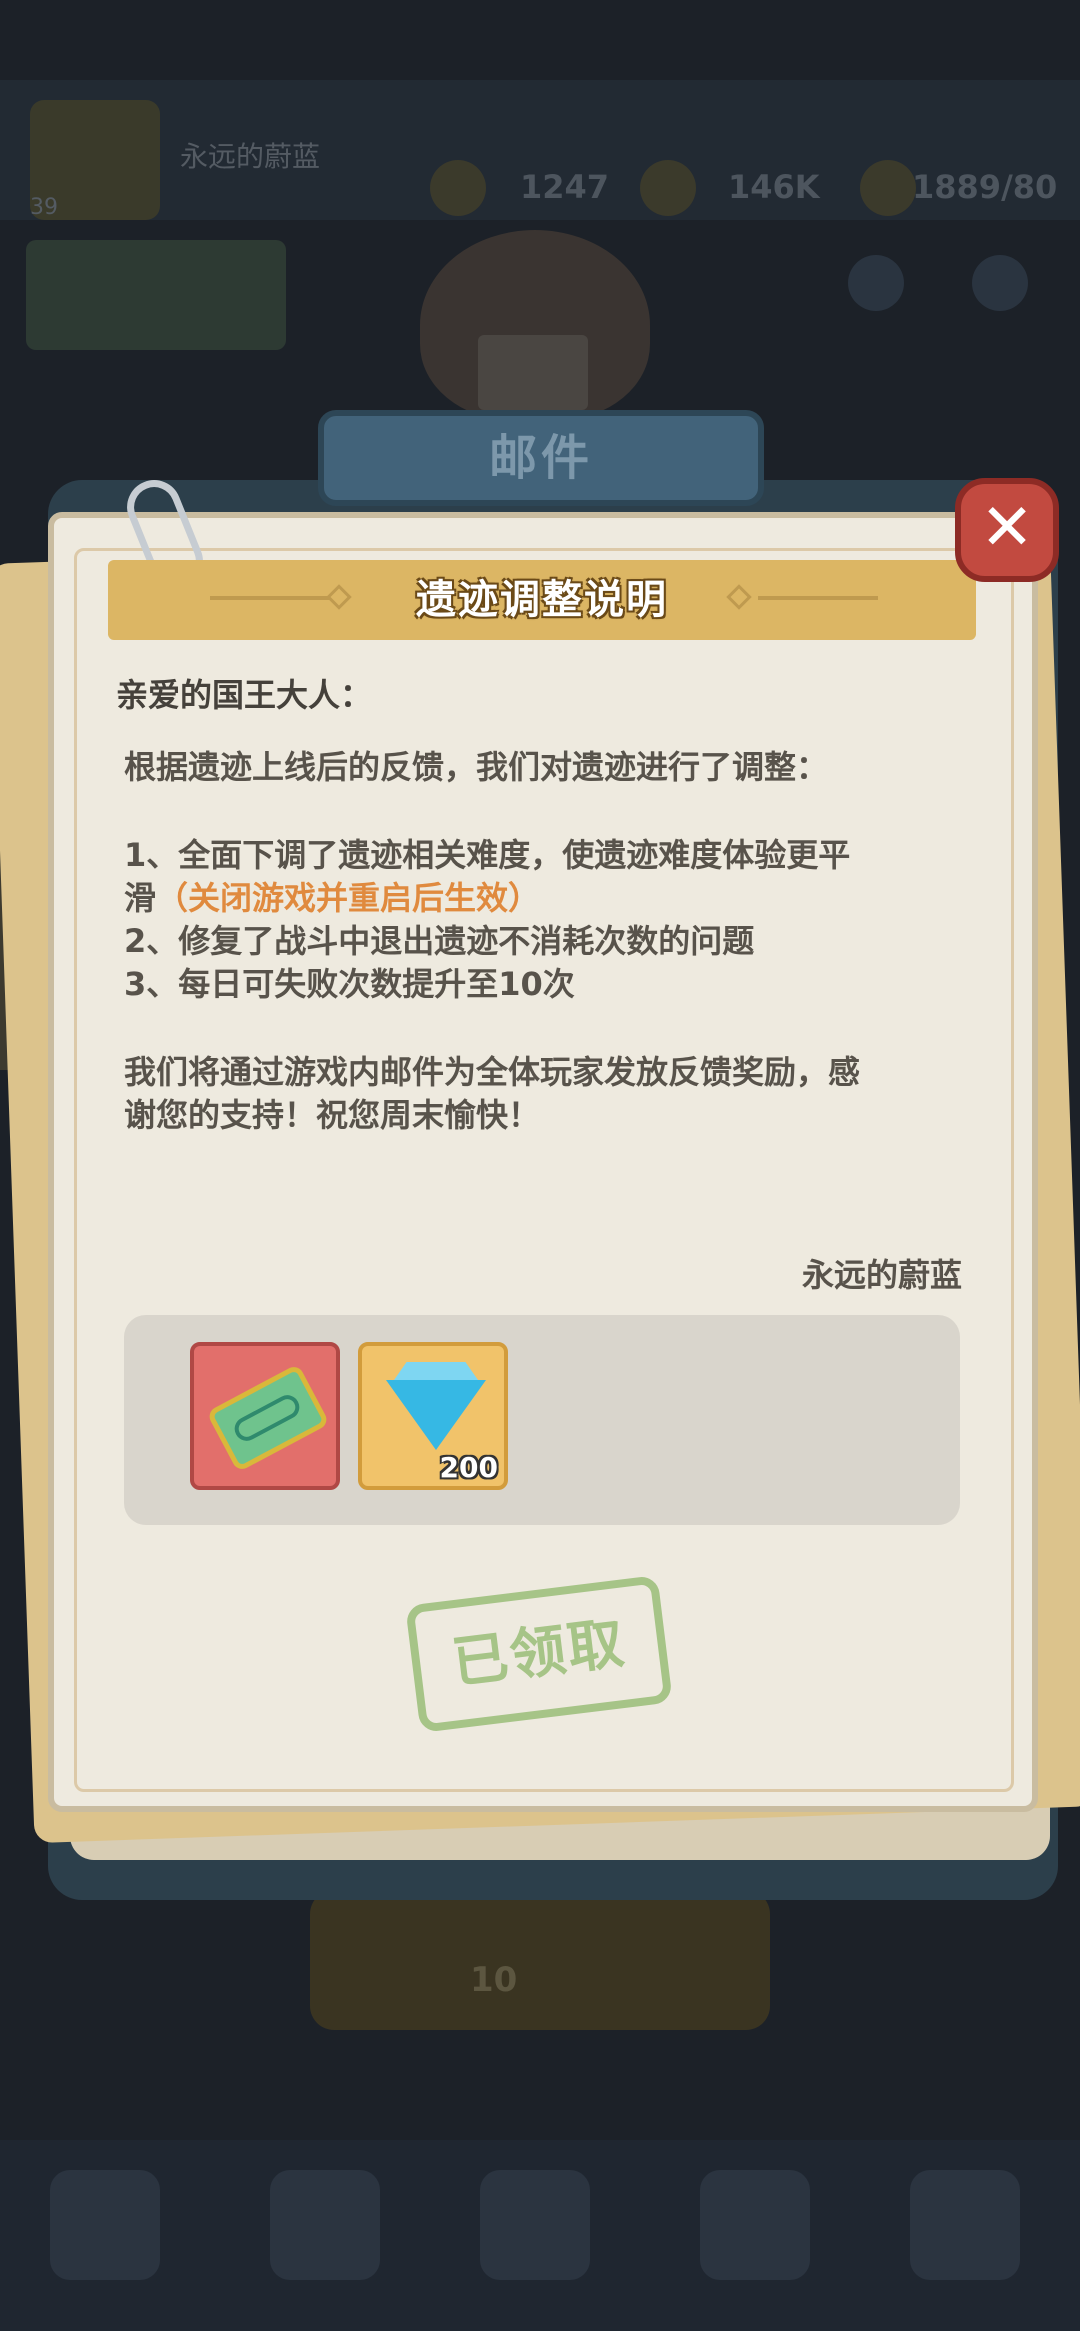  What do you see at coordinates (539, 1653) in the screenshot?
I see `claimed-label: 已领取` at bounding box center [539, 1653].